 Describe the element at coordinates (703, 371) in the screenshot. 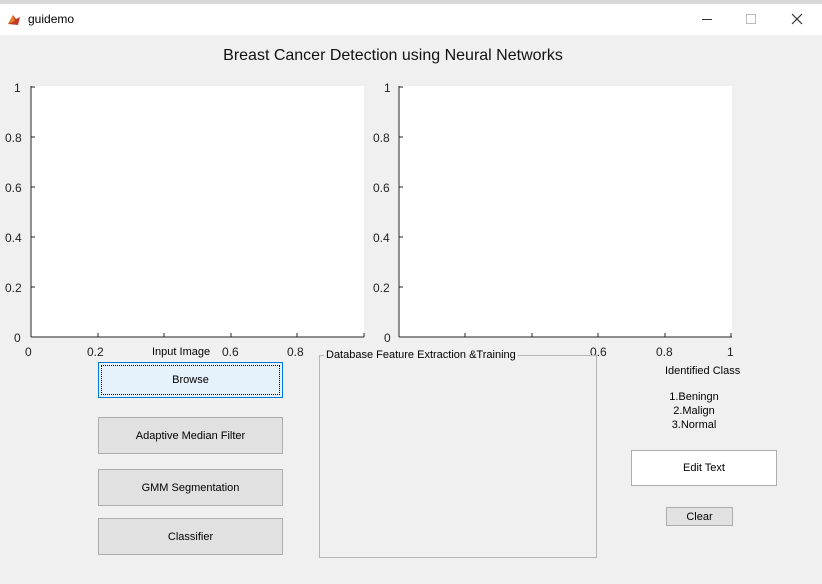

I see `identified-class-label: Identified Class` at that location.